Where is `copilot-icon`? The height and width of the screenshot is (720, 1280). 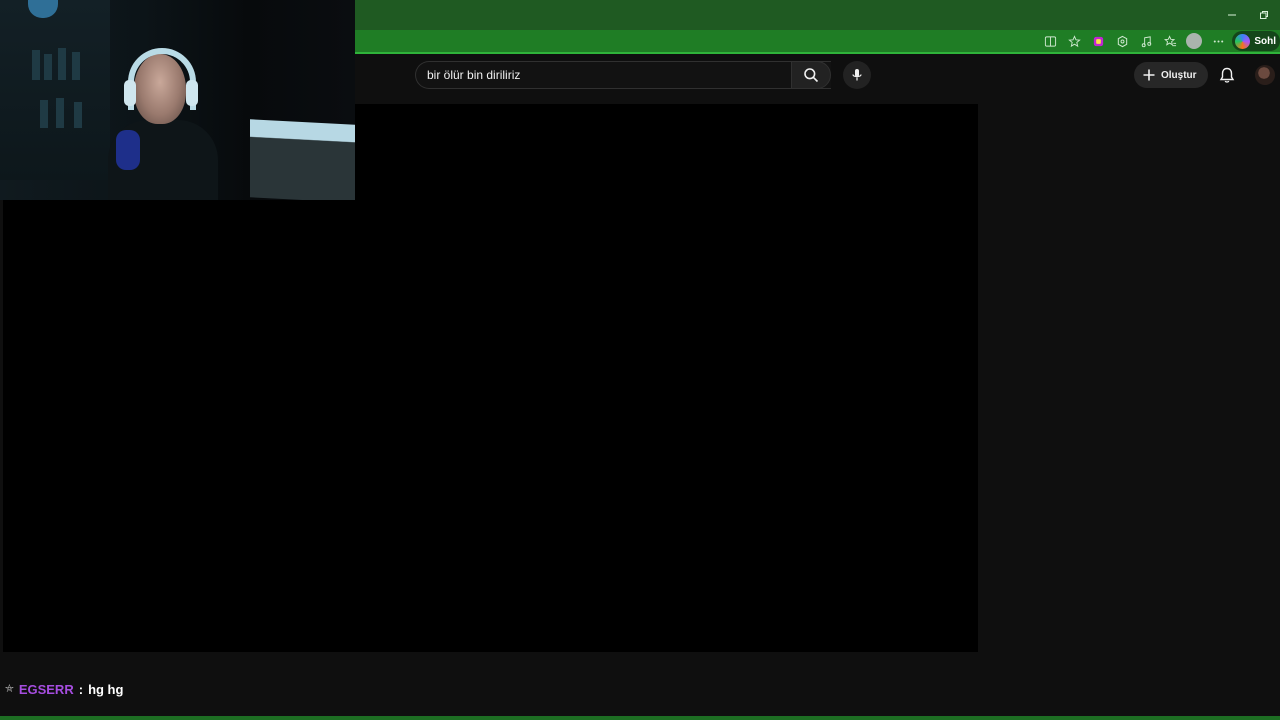 copilot-icon is located at coordinates (1243, 41).